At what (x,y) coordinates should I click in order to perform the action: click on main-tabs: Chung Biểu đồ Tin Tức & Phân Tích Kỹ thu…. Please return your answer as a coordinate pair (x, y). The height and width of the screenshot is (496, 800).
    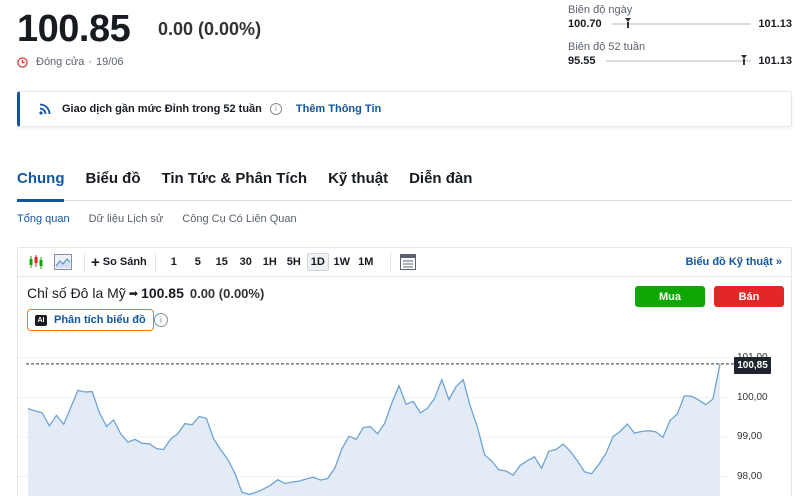
    Looking at the image, I should click on (404, 185).